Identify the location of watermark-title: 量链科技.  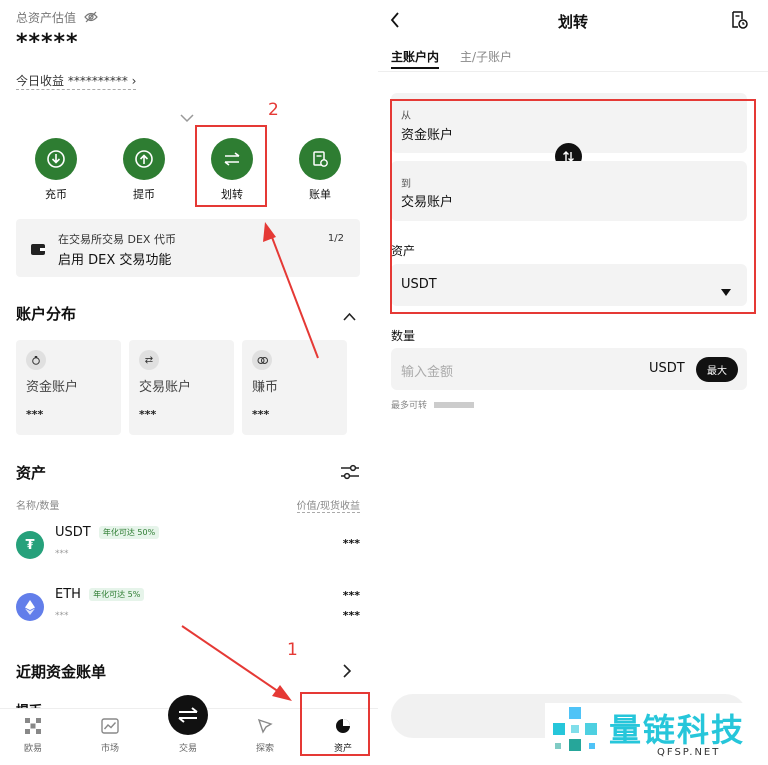
(677, 730).